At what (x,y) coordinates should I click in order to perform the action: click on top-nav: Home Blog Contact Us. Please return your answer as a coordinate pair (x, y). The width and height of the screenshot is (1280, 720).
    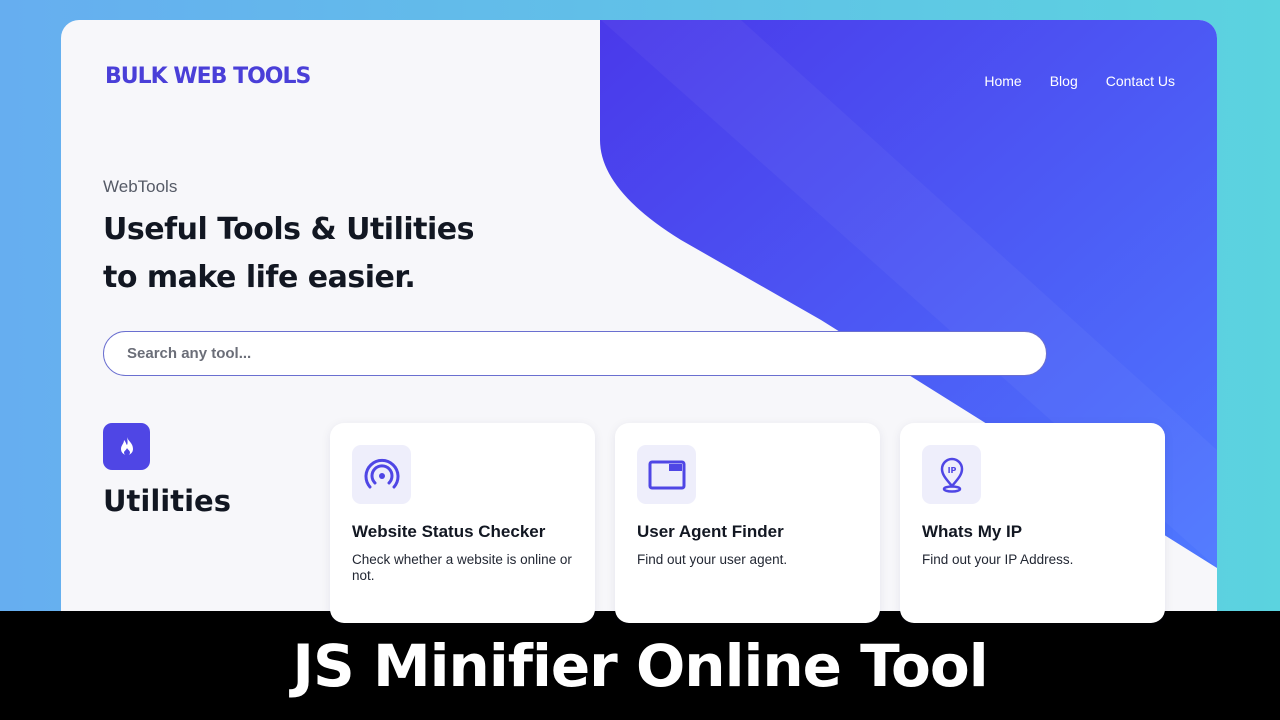
    Looking at the image, I should click on (1079, 81).